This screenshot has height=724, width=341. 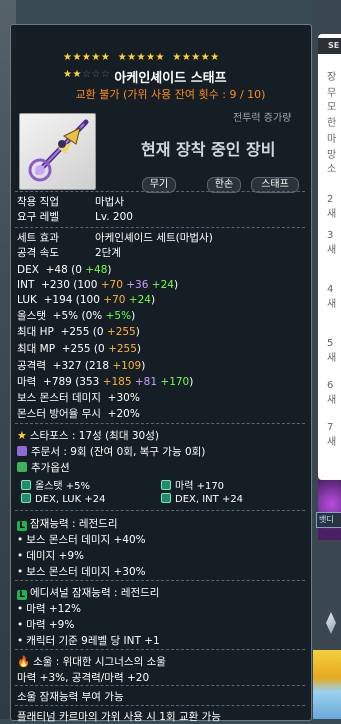 I want to click on side-number: 2새, so click(x=332, y=207).